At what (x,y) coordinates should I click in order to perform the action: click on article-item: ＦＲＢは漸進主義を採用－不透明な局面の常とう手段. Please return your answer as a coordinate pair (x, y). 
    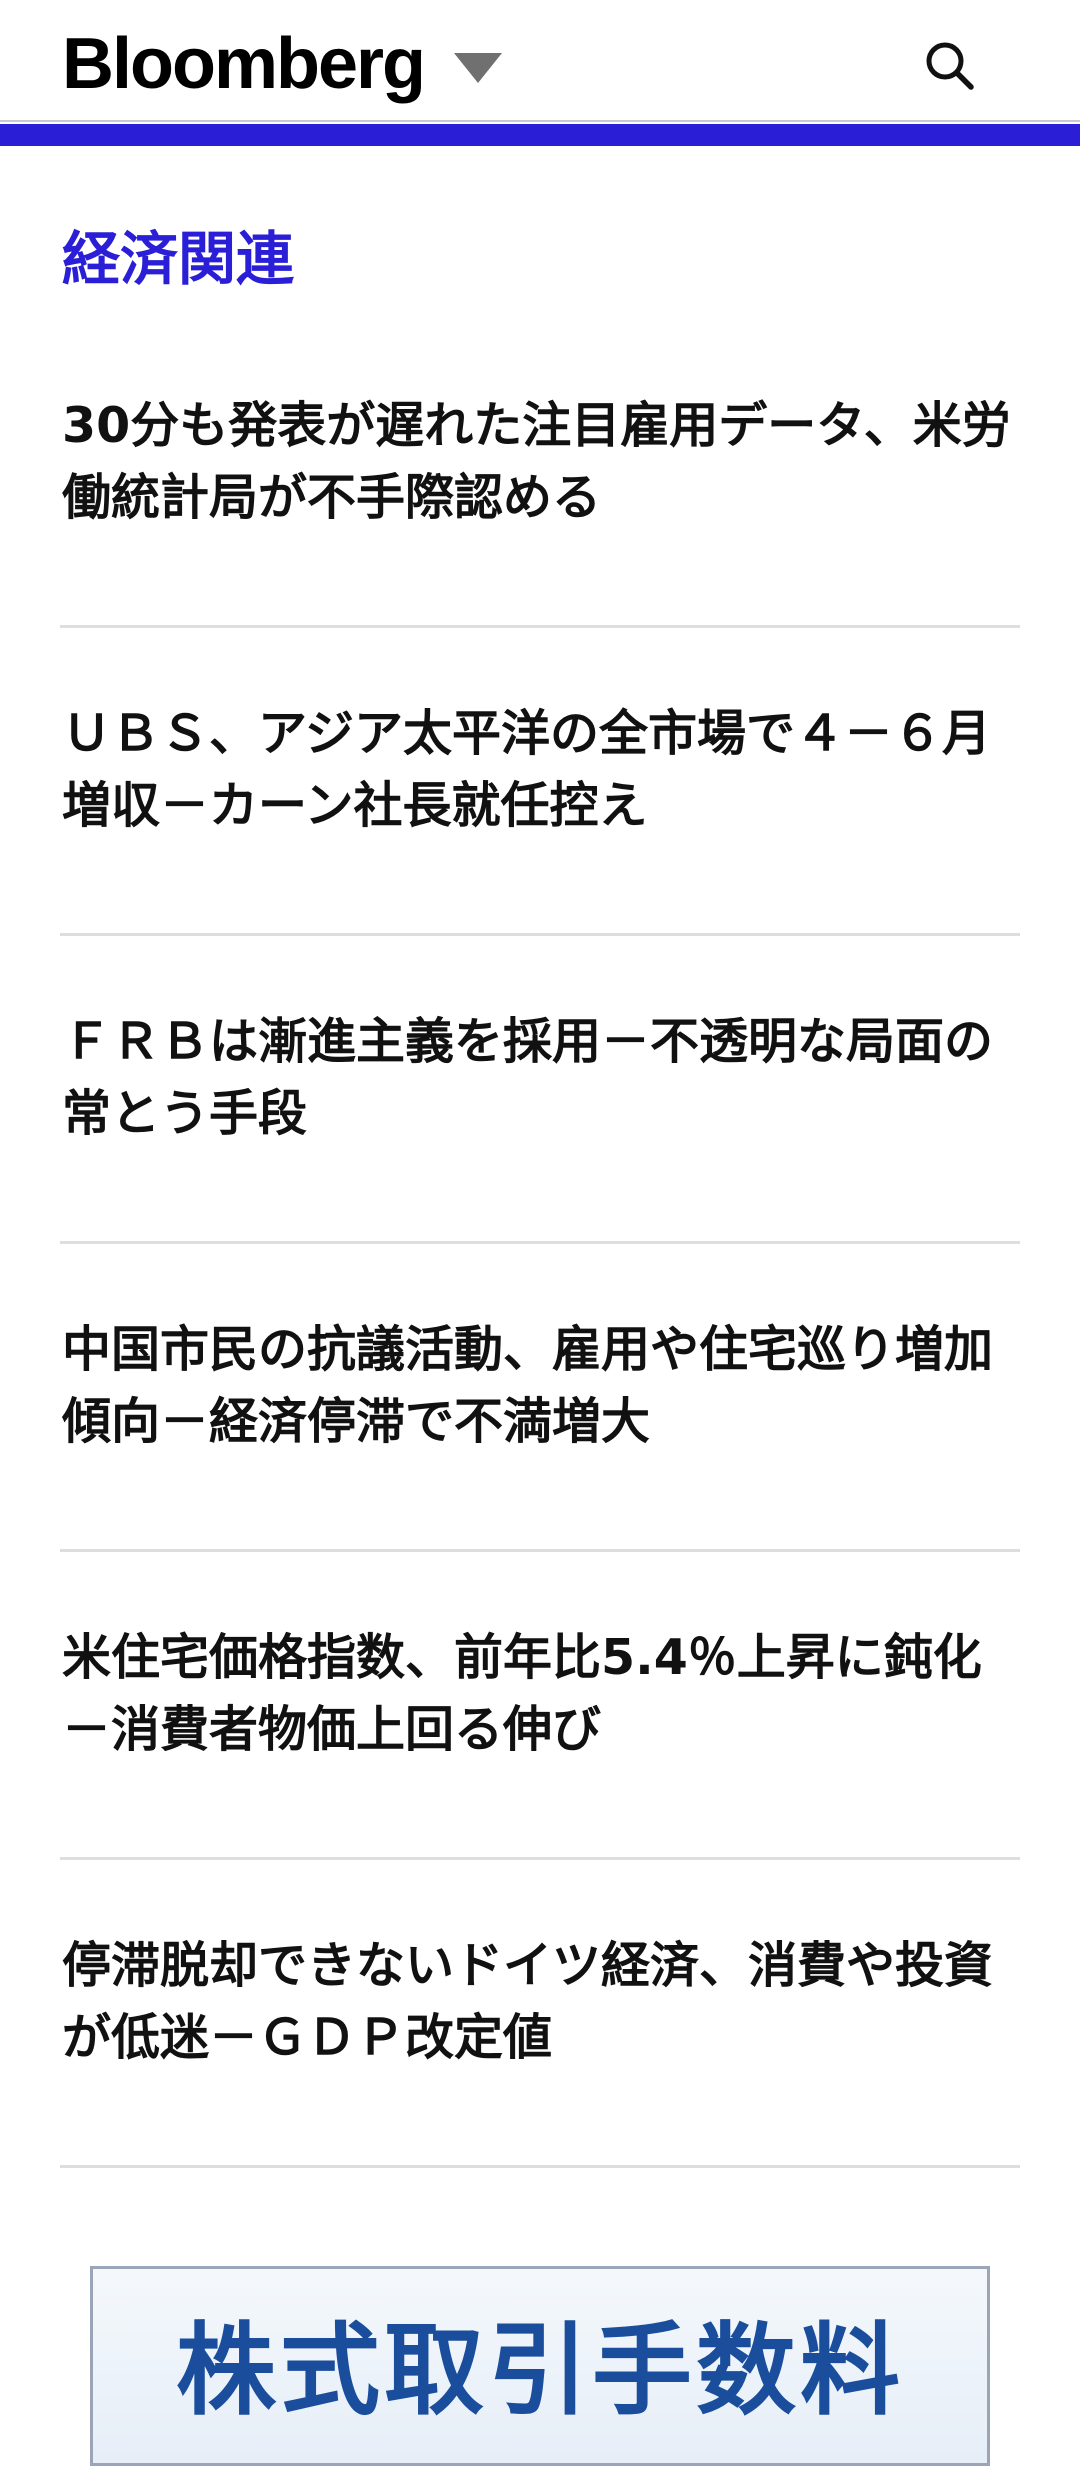
    Looking at the image, I should click on (540, 1091).